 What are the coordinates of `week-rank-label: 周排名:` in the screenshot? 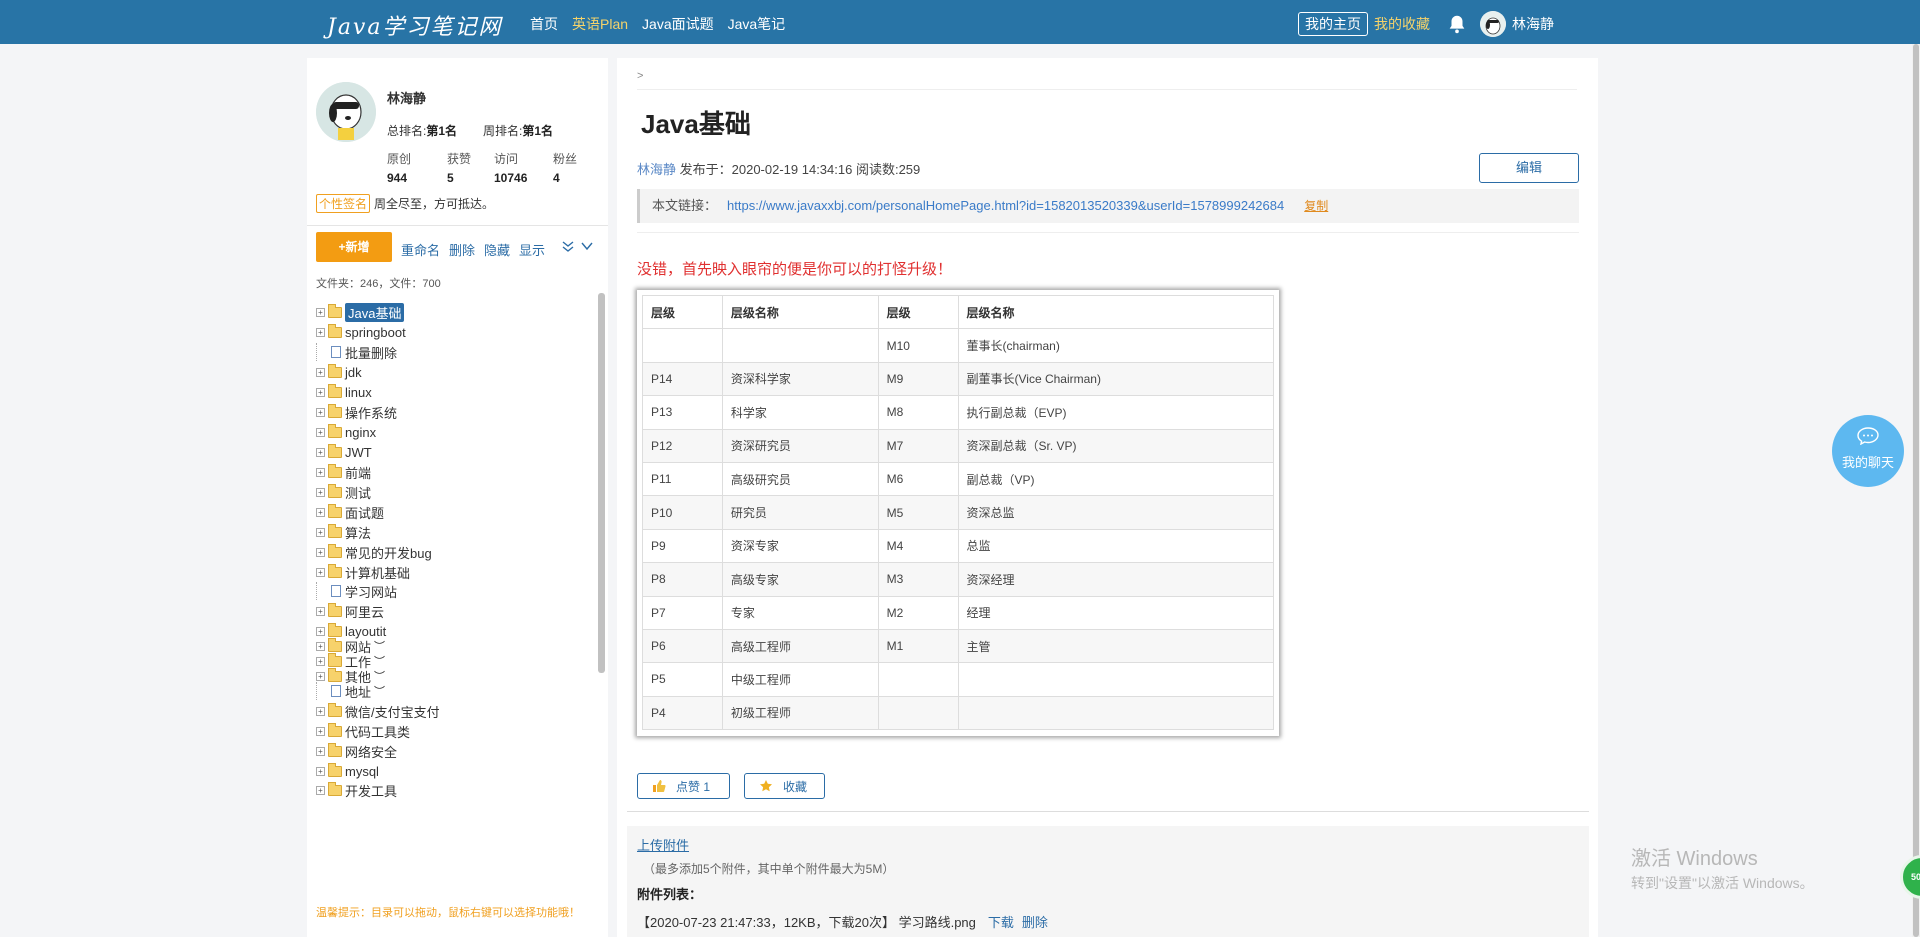 It's located at (503, 131).